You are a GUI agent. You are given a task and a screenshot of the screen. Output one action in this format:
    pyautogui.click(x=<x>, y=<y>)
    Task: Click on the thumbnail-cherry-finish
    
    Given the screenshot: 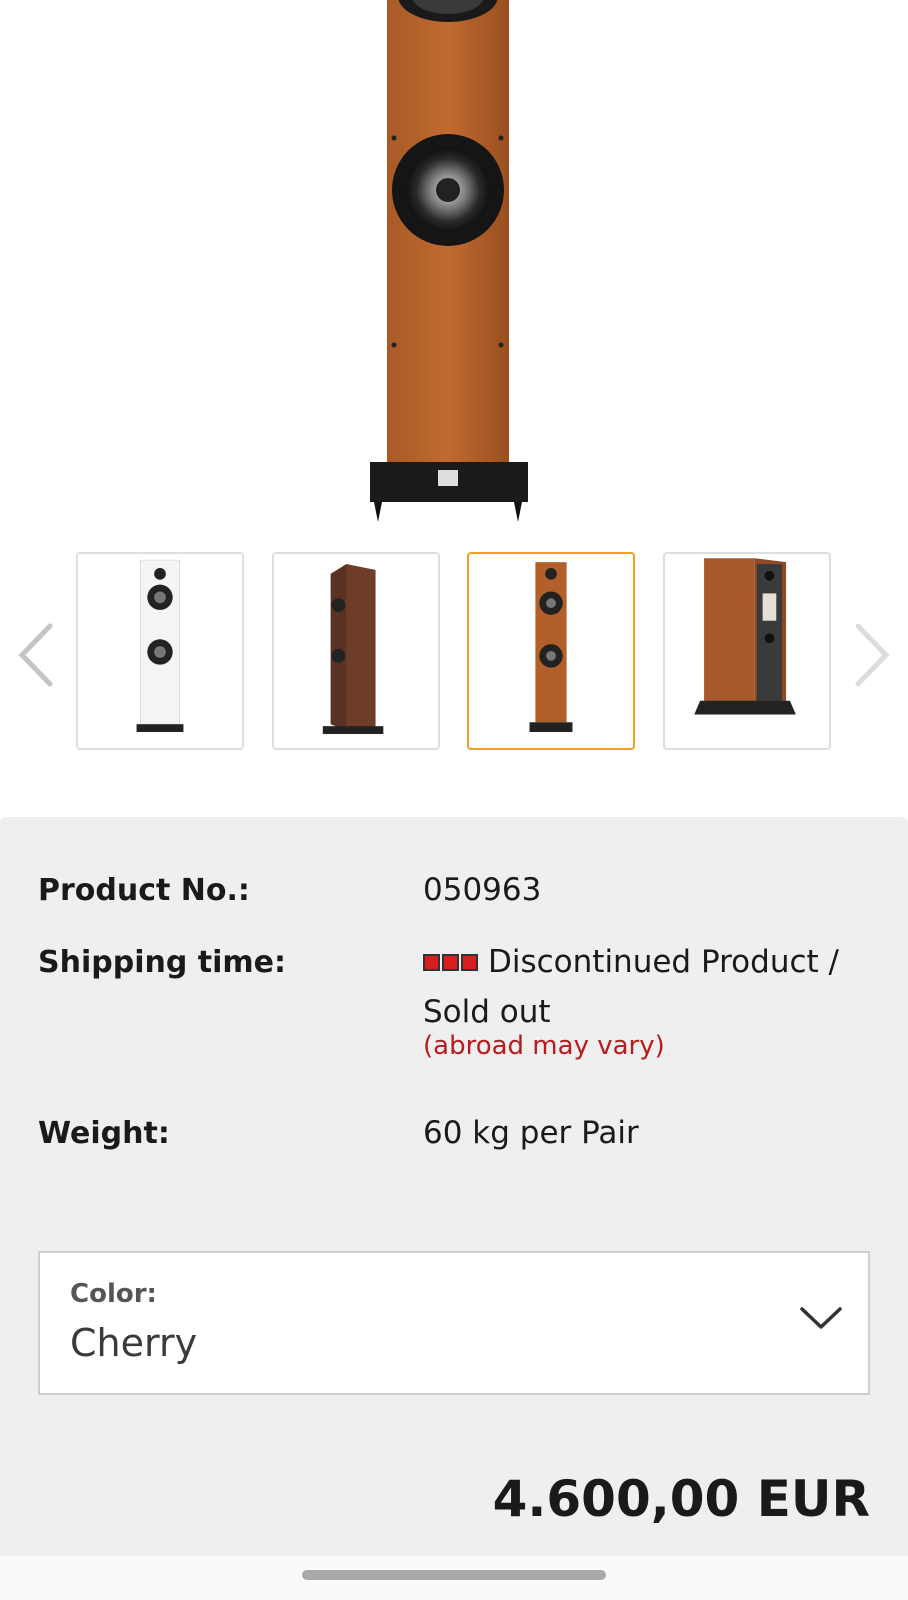 What is the action you would take?
    pyautogui.click(x=551, y=651)
    